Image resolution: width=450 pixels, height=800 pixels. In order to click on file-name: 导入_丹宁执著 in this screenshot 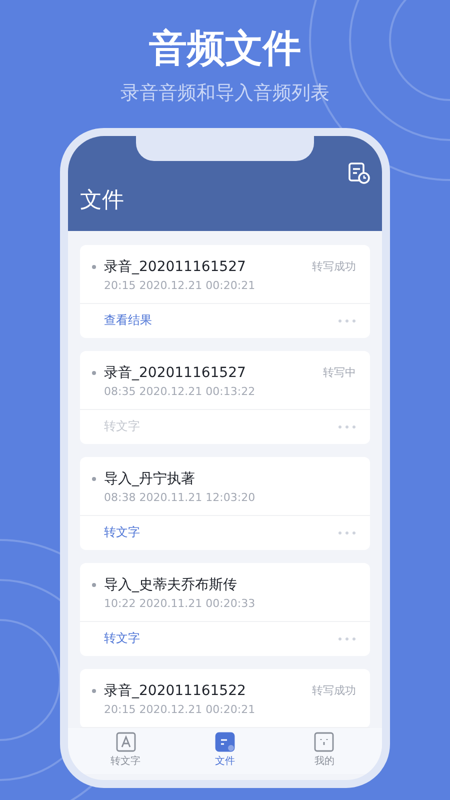, I will do `click(150, 479)`.